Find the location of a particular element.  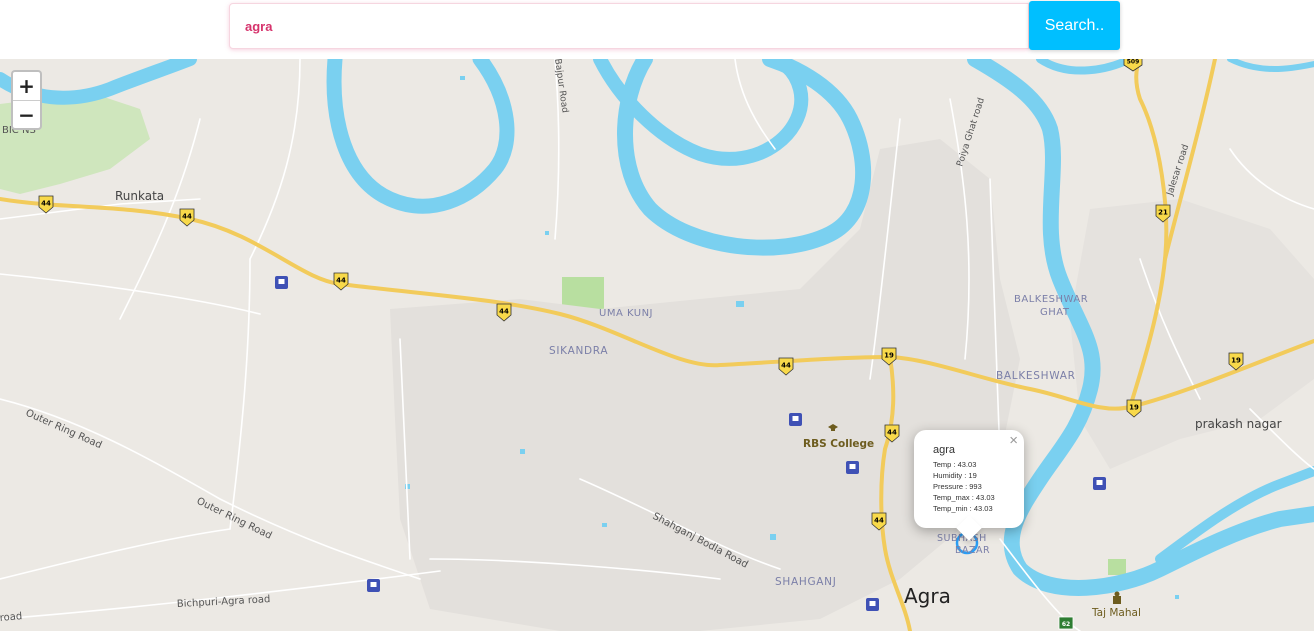

search-button: Search.. is located at coordinates (1074, 25).